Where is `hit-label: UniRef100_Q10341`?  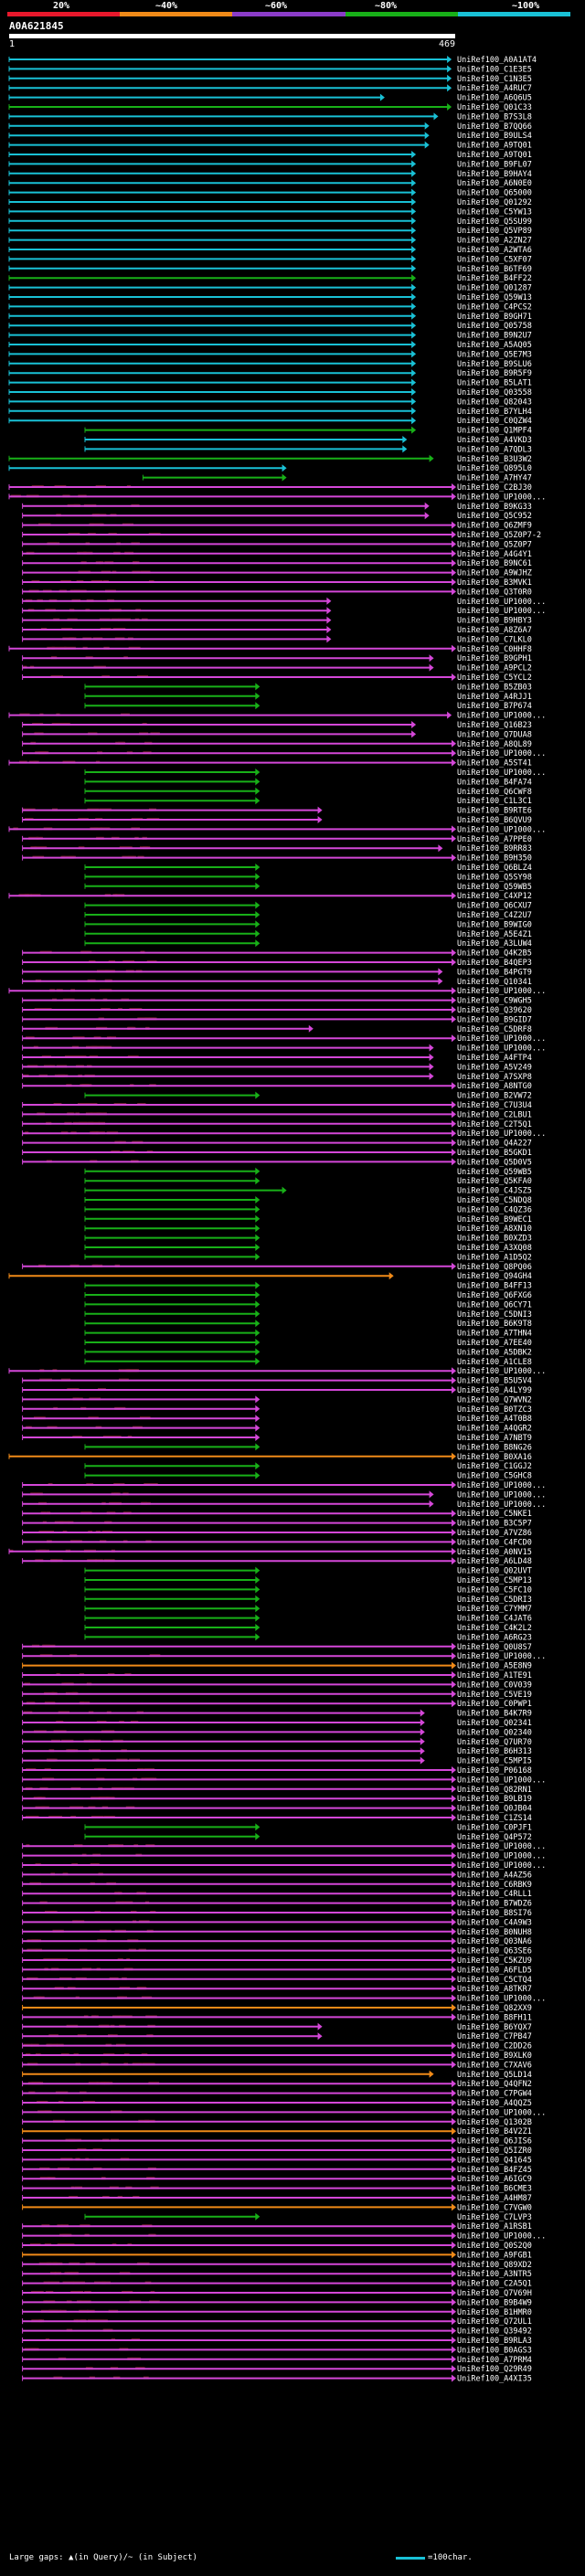 hit-label: UniRef100_Q10341 is located at coordinates (494, 982).